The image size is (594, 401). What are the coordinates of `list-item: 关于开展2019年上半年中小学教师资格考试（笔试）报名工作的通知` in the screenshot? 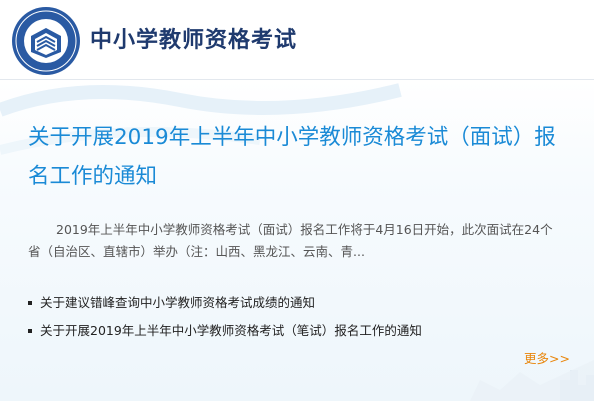 It's located at (298, 331).